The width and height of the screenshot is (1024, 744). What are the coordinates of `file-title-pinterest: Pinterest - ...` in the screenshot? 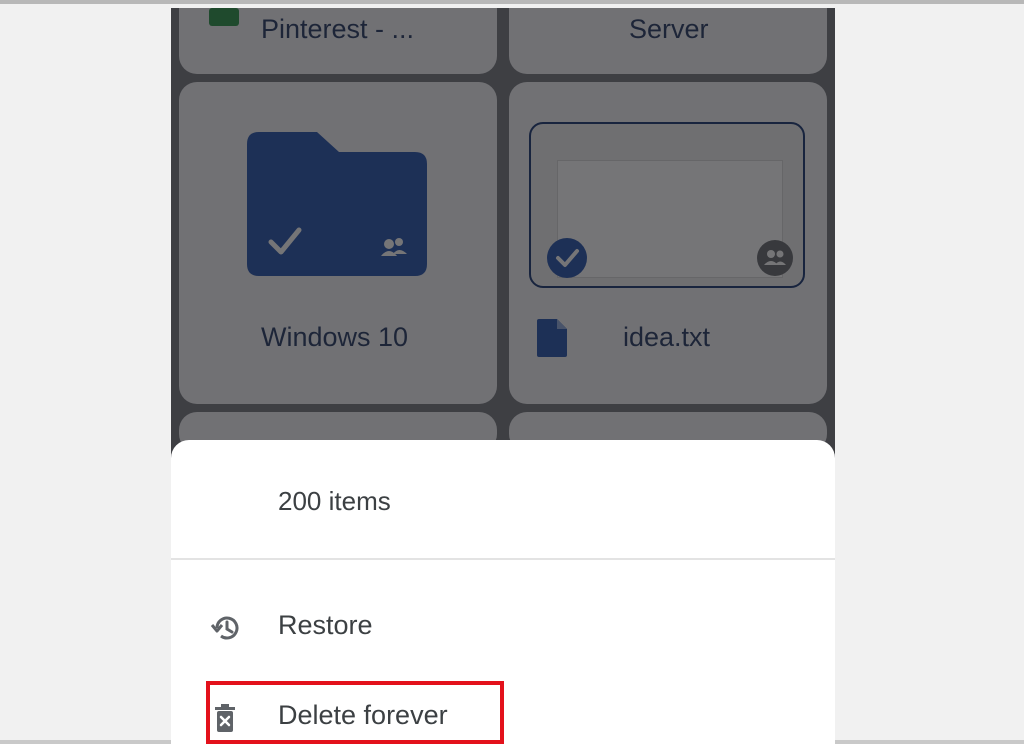 It's located at (338, 29).